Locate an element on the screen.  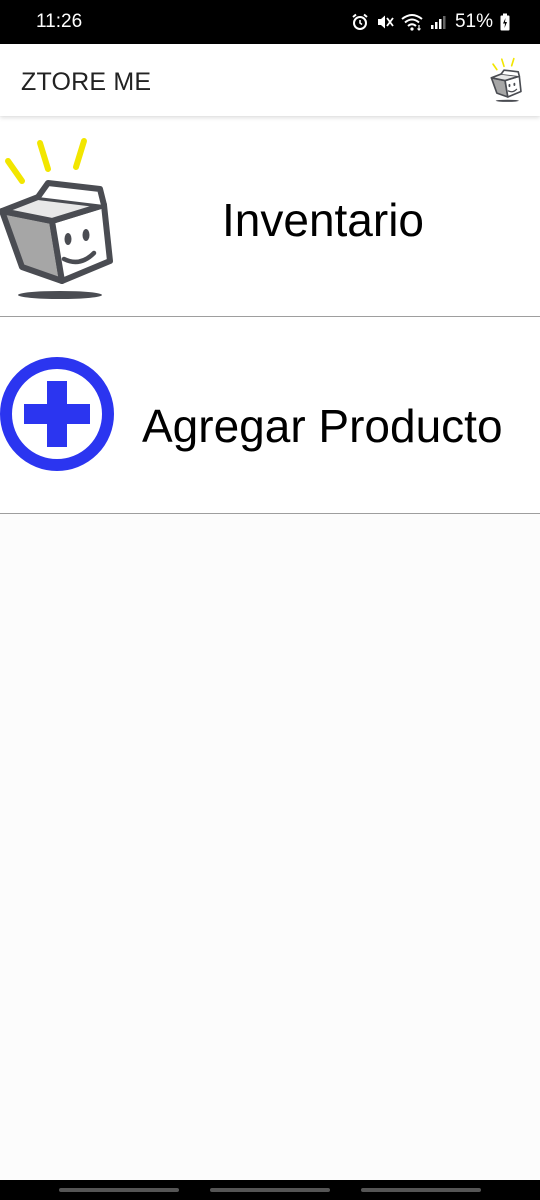
app-bar: ZTORE ME is located at coordinates (270, 80).